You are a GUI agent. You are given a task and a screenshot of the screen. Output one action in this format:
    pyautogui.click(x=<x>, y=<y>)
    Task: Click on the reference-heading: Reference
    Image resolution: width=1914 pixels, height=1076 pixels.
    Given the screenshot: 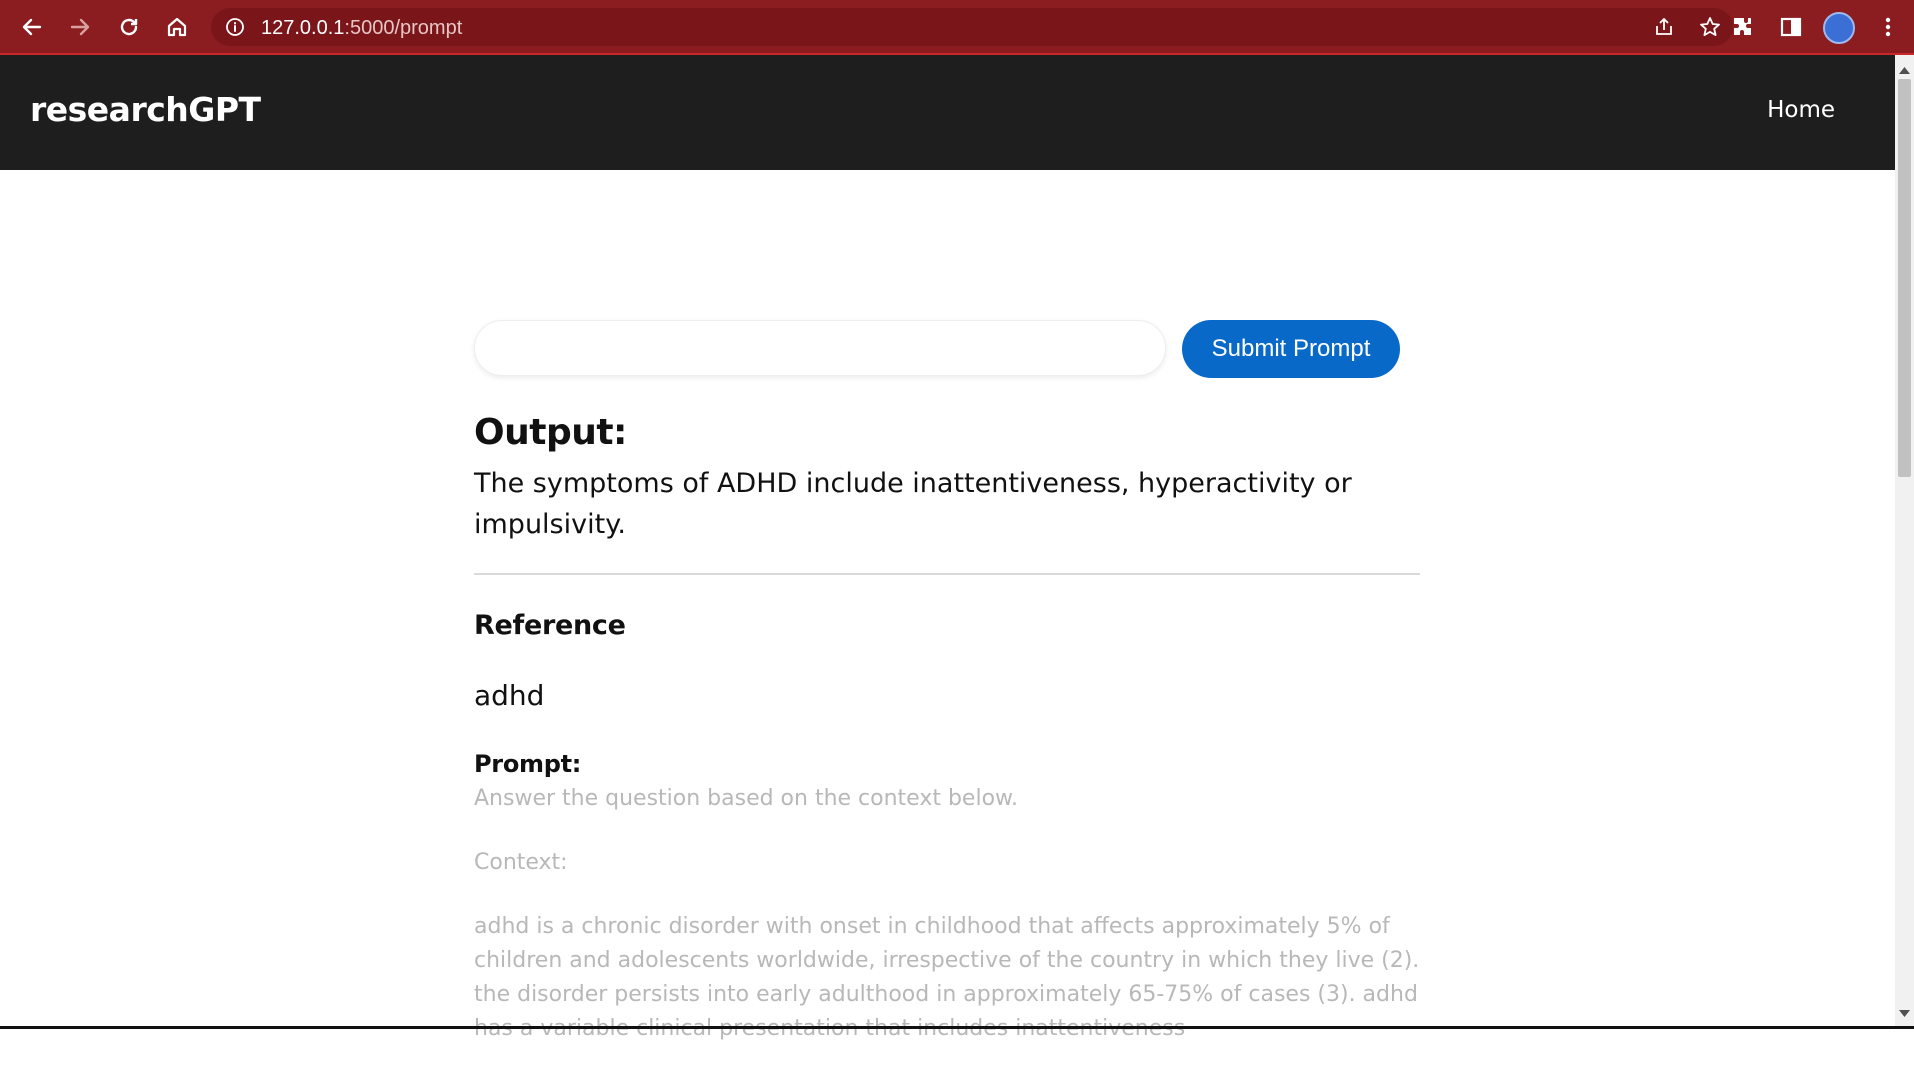 What is the action you would take?
    pyautogui.click(x=550, y=625)
    